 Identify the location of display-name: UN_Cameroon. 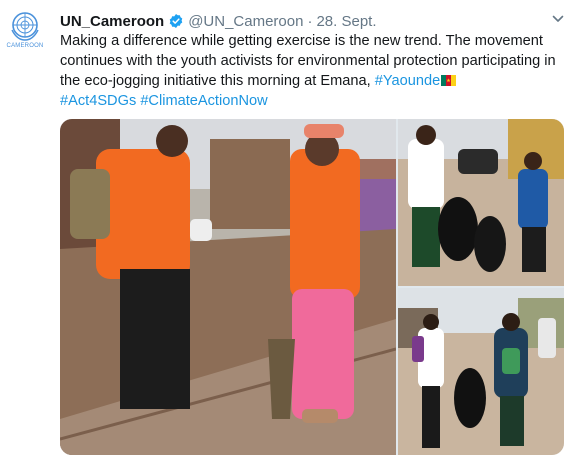
(112, 21).